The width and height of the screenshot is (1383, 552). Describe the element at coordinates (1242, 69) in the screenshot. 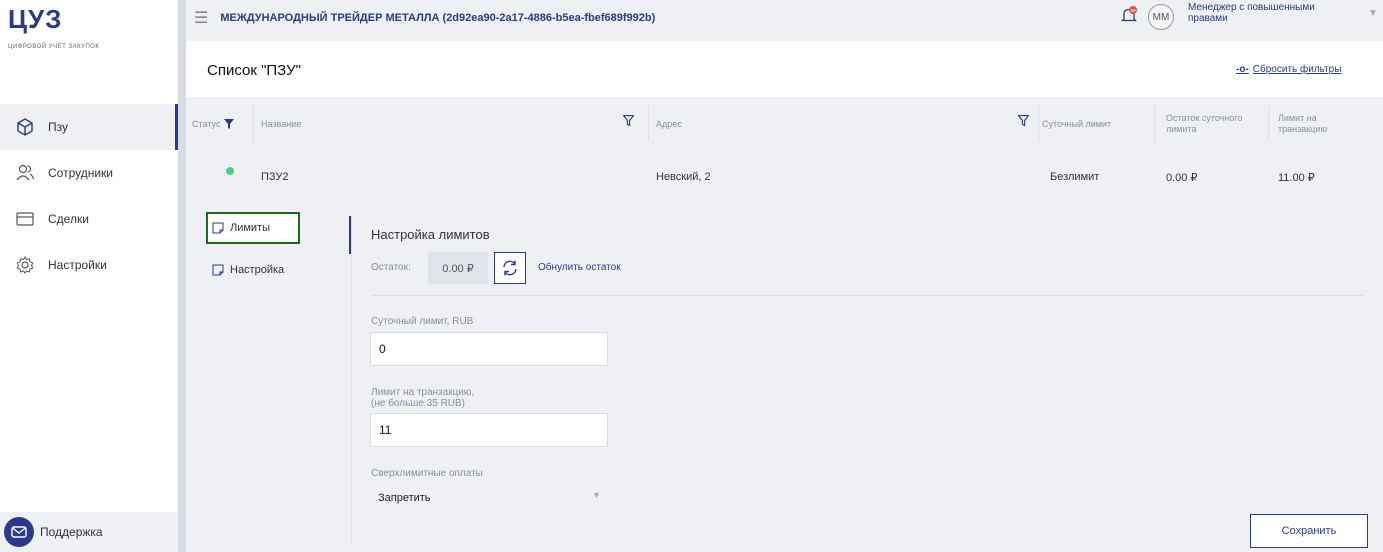

I see `reset-filter-icon: -o-` at that location.